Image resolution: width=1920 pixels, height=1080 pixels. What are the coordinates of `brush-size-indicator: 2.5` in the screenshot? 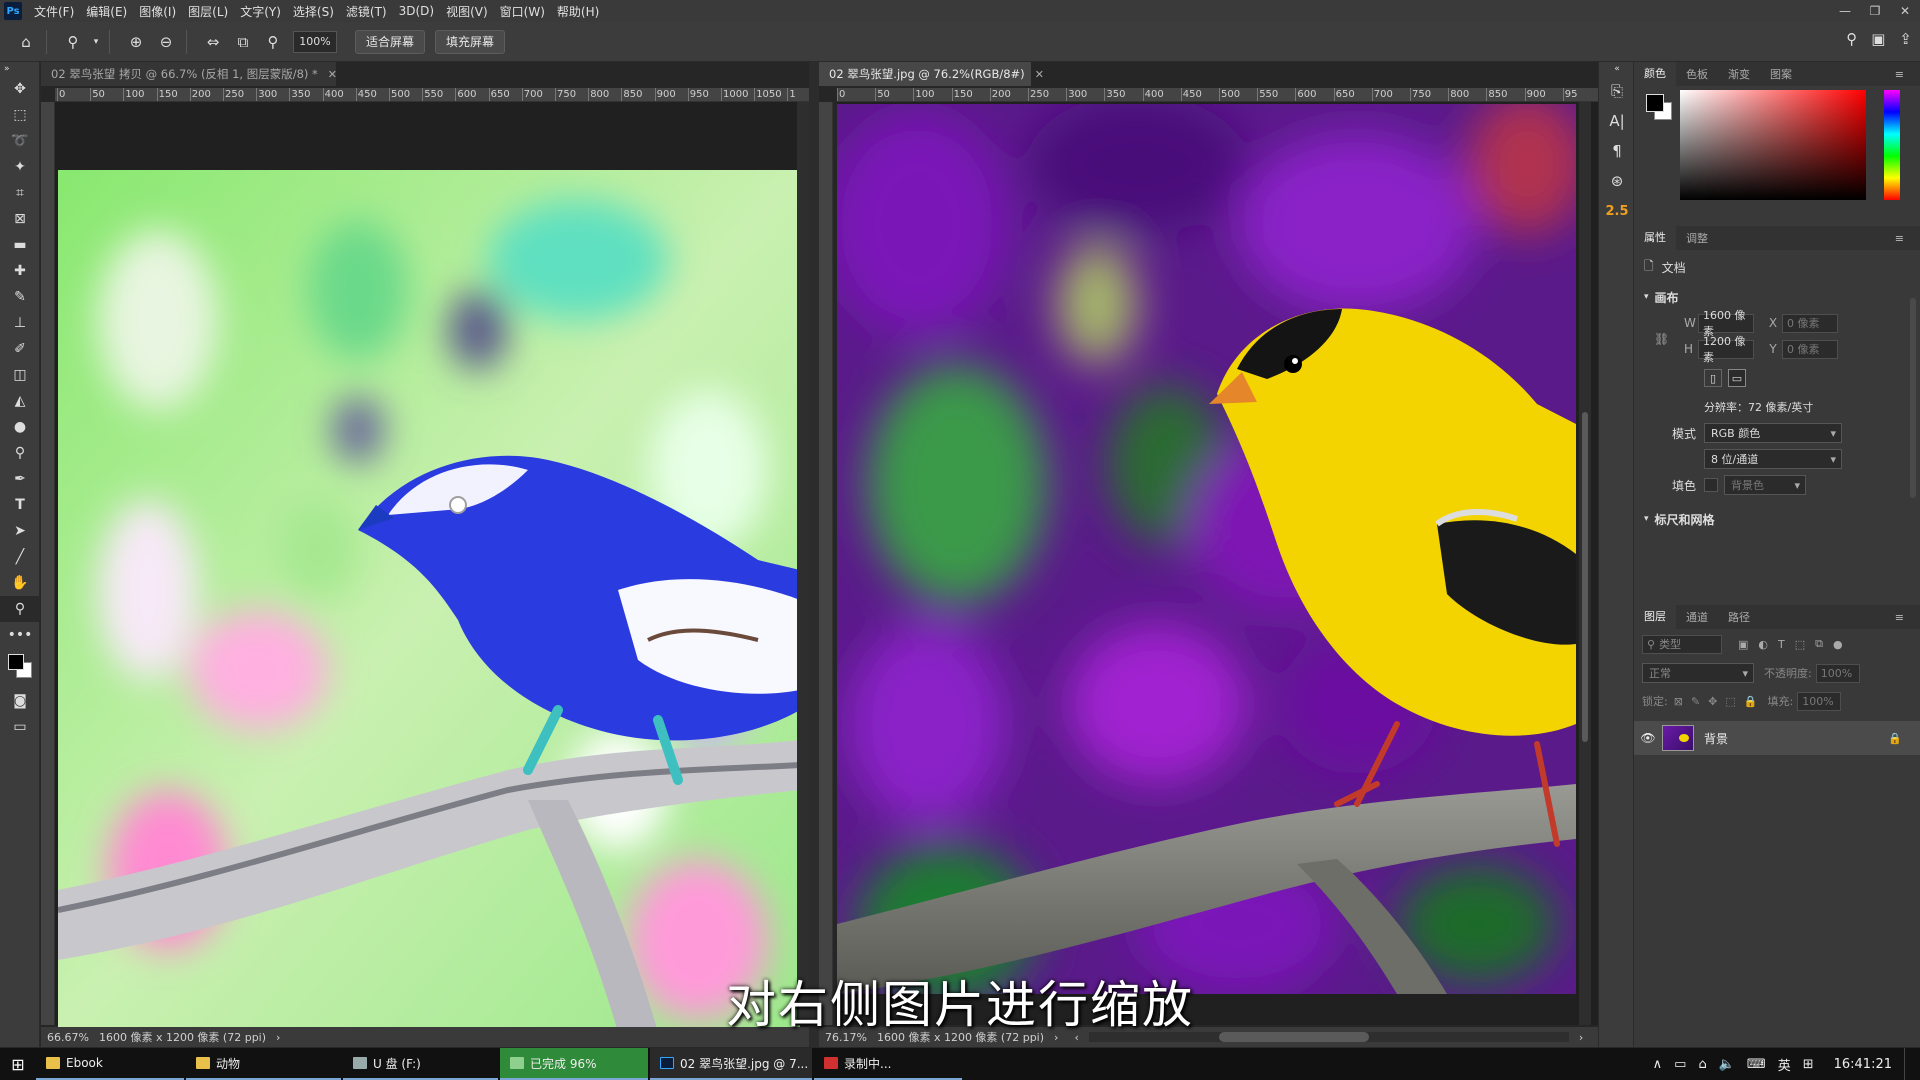 It's located at (1617, 211).